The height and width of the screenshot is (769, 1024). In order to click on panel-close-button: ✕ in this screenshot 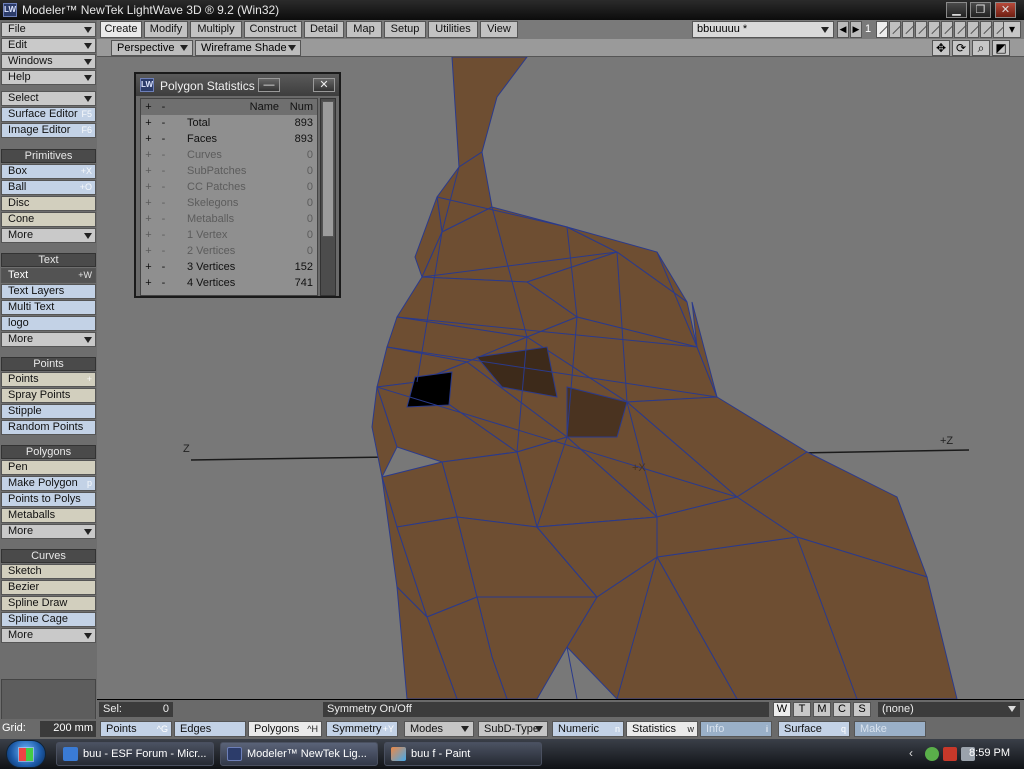, I will do `click(324, 85)`.